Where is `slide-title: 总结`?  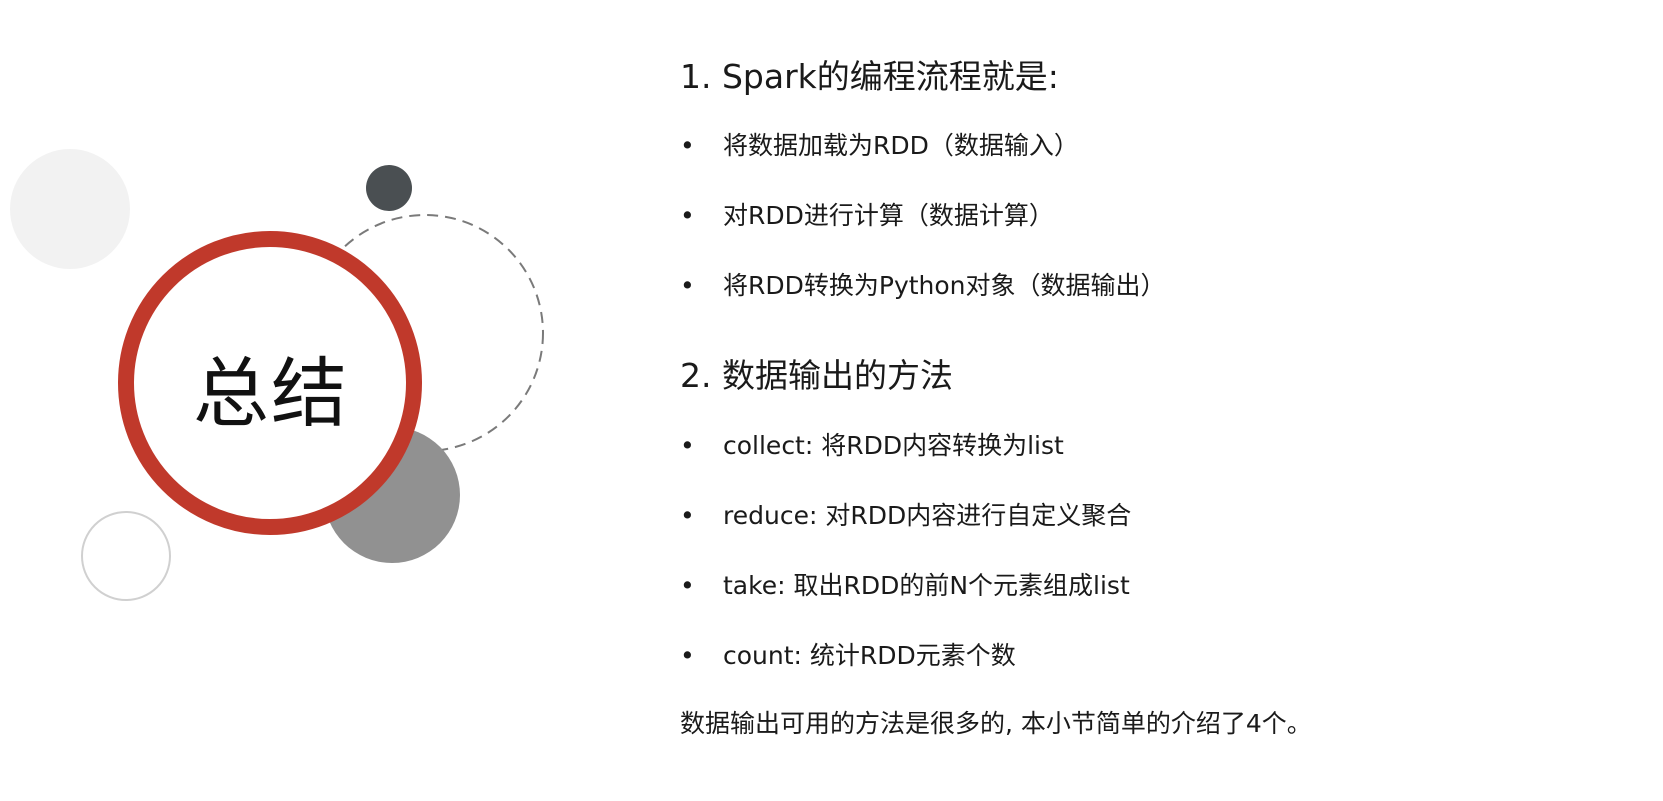
slide-title: 总结 is located at coordinates (271, 393).